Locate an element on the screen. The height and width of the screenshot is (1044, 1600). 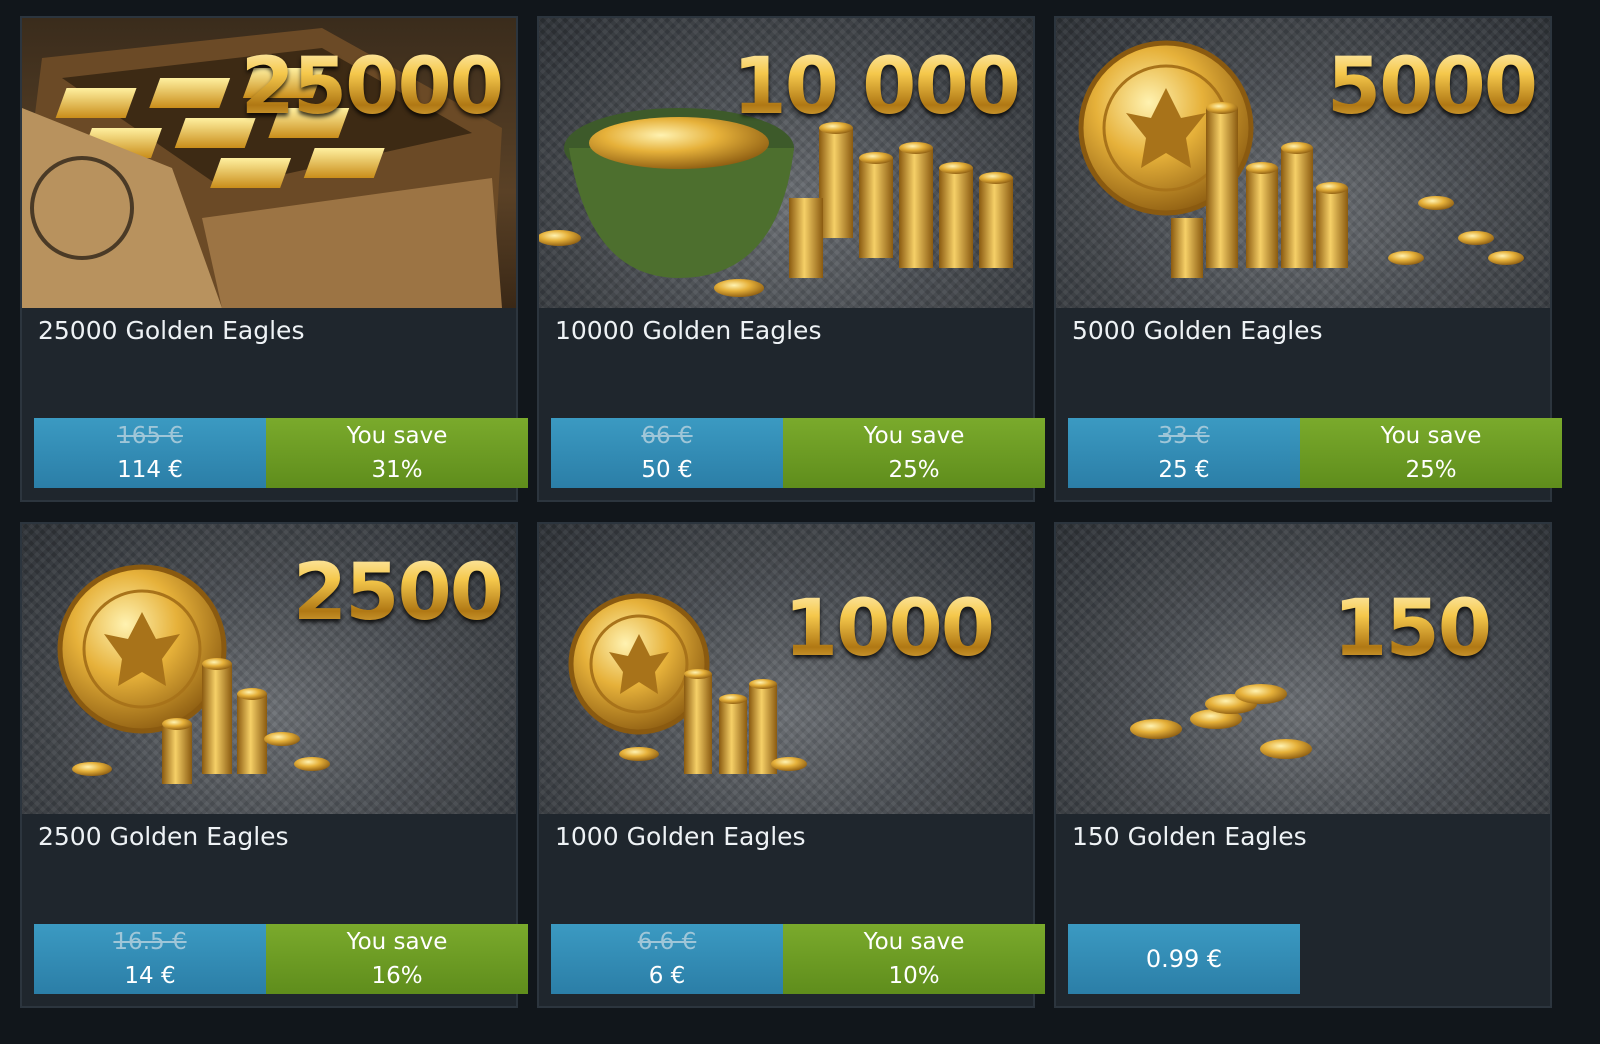
savings-percent: 16% is located at coordinates (397, 976).